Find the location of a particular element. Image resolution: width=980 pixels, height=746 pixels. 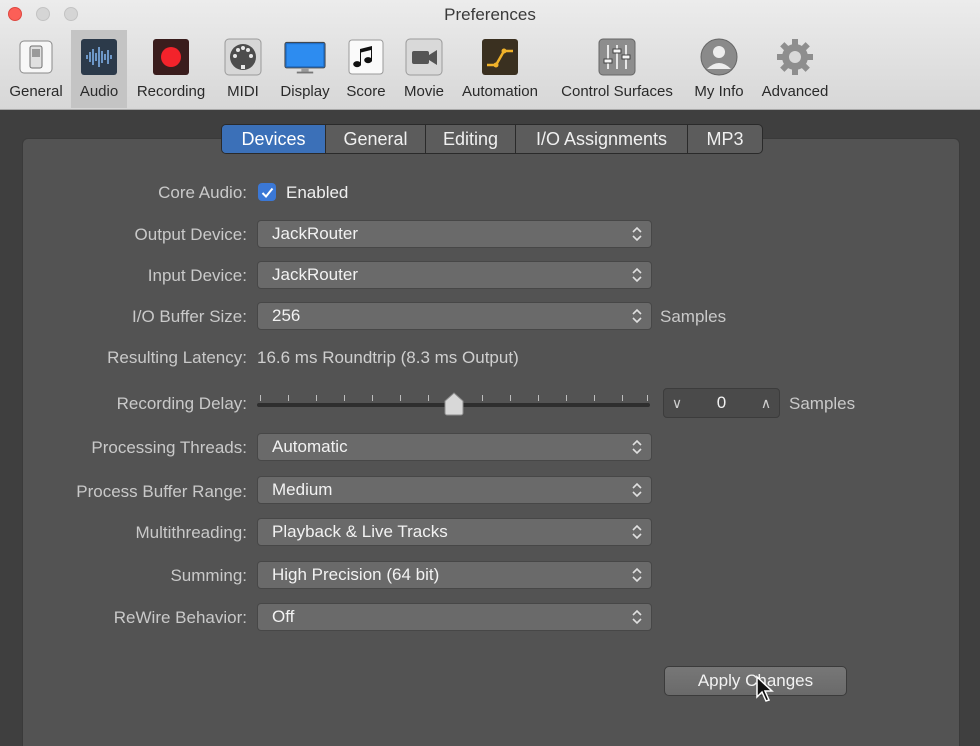

resulting-latency-value: 16.6 ms Roundtrip (8.3 ms Output) is located at coordinates (388, 357).